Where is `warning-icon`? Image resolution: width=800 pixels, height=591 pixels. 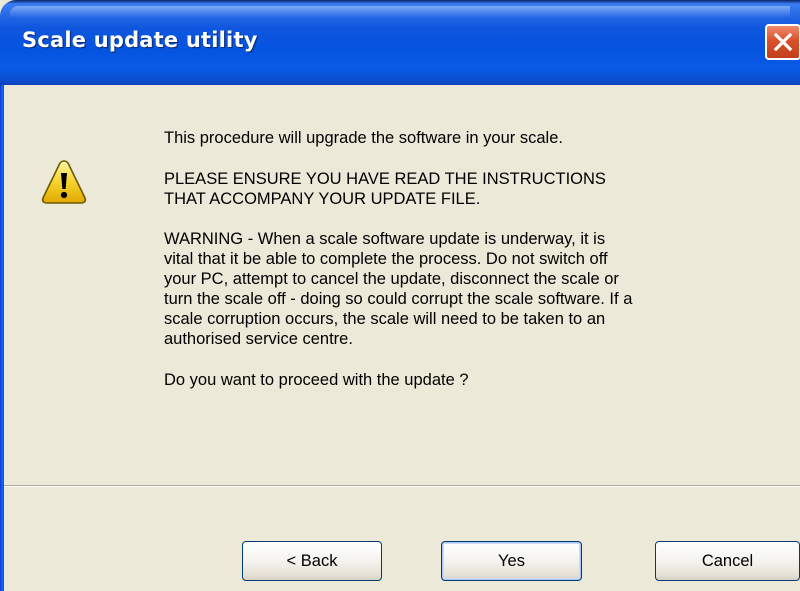 warning-icon is located at coordinates (64, 182).